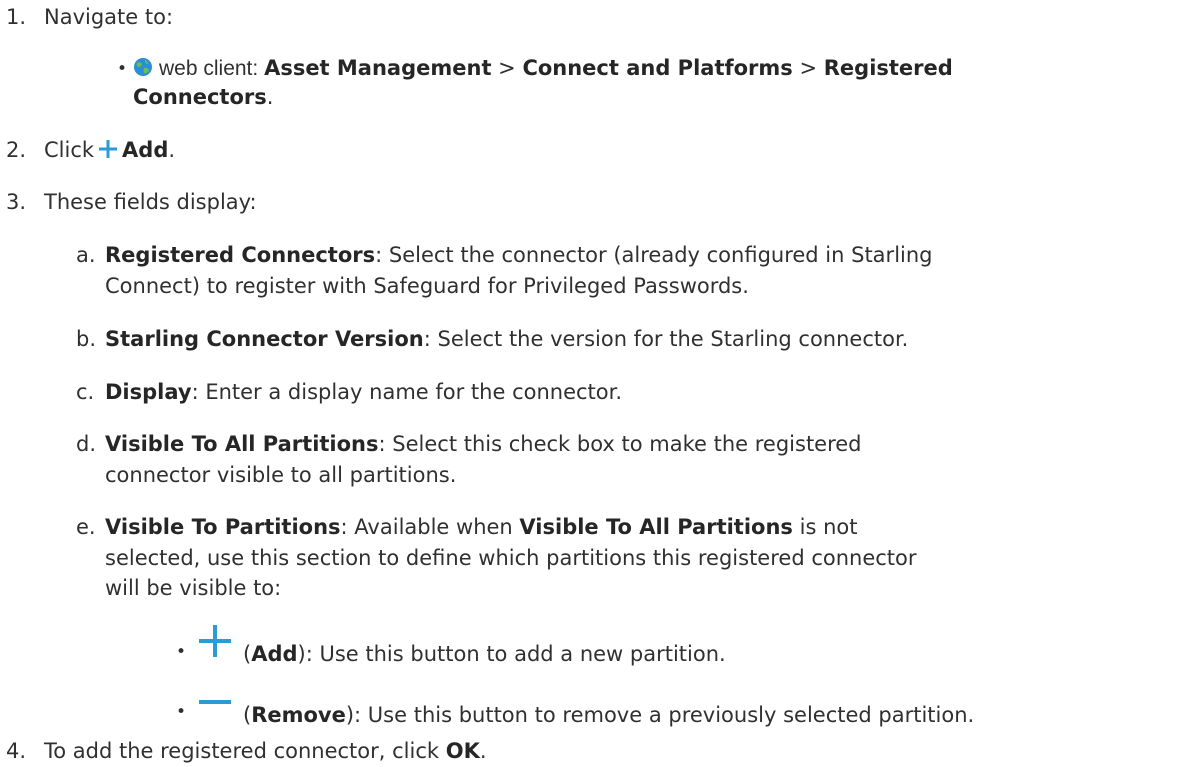  What do you see at coordinates (86, 339) in the screenshot?
I see `sub-letter: b.` at bounding box center [86, 339].